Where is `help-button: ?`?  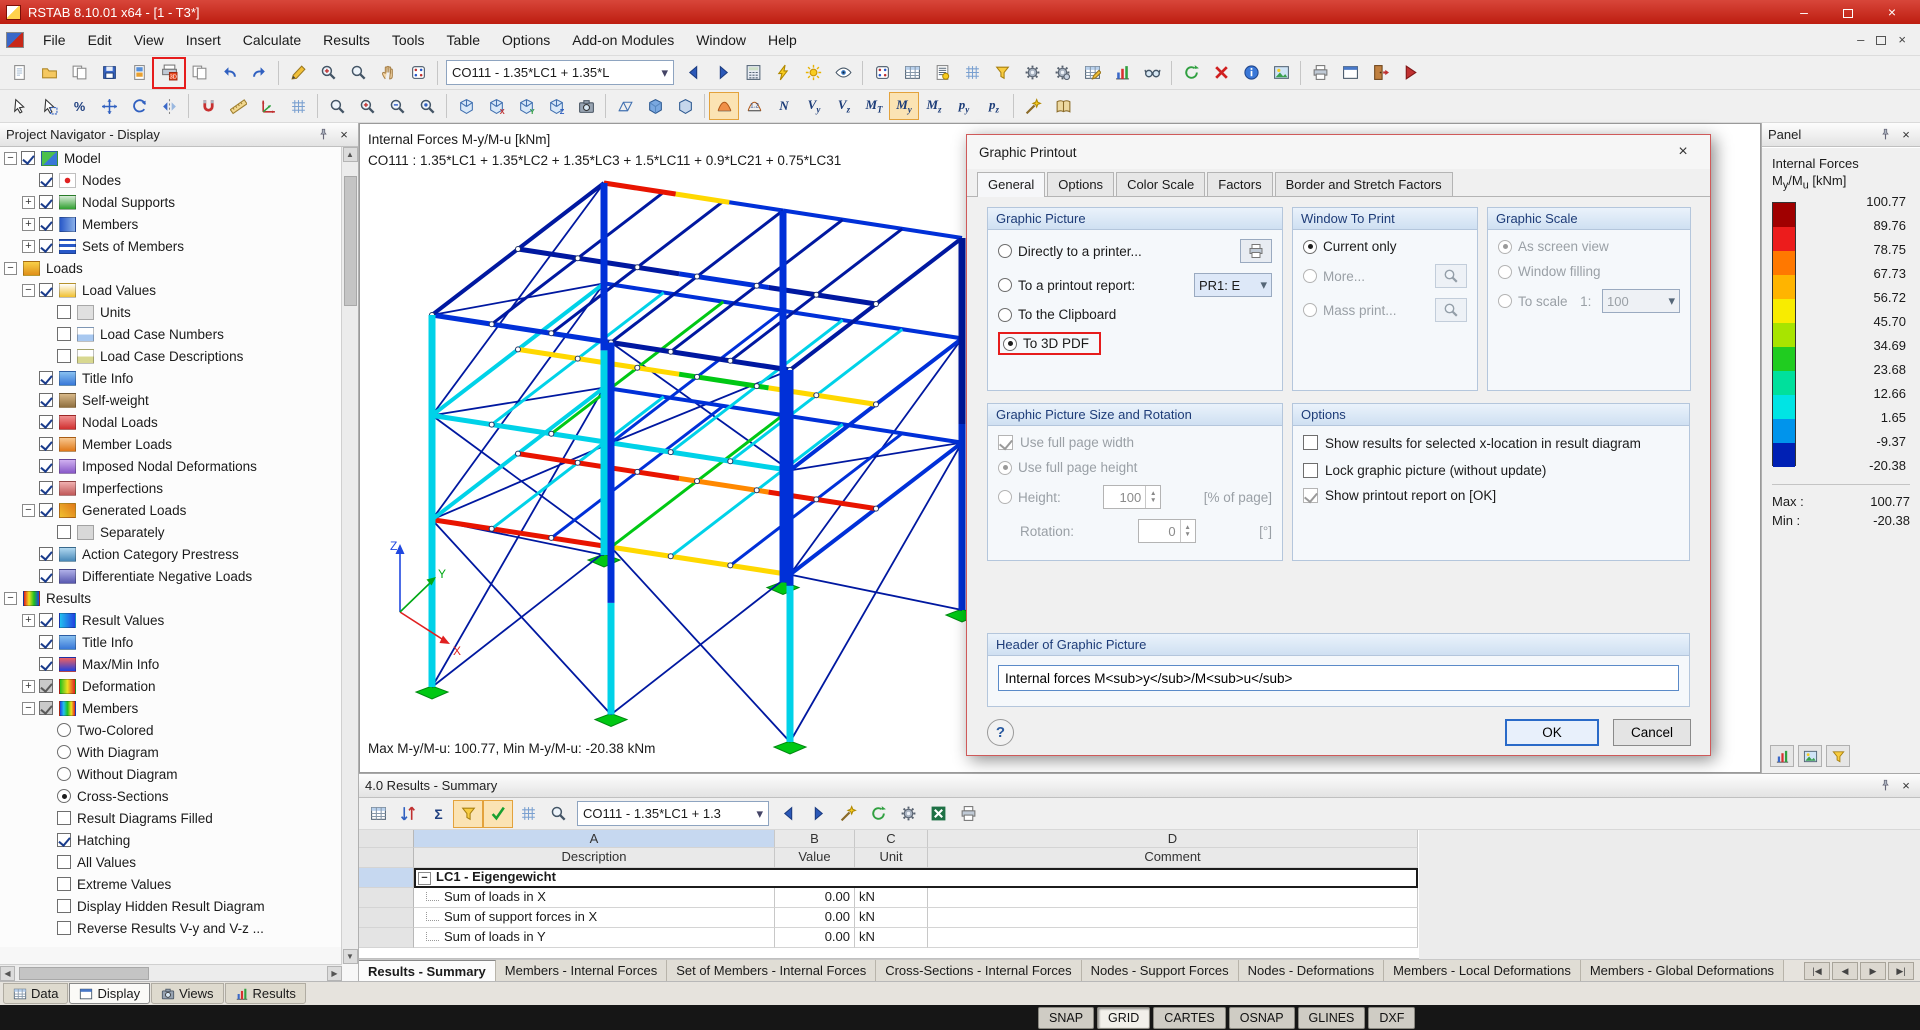 help-button: ? is located at coordinates (1000, 732).